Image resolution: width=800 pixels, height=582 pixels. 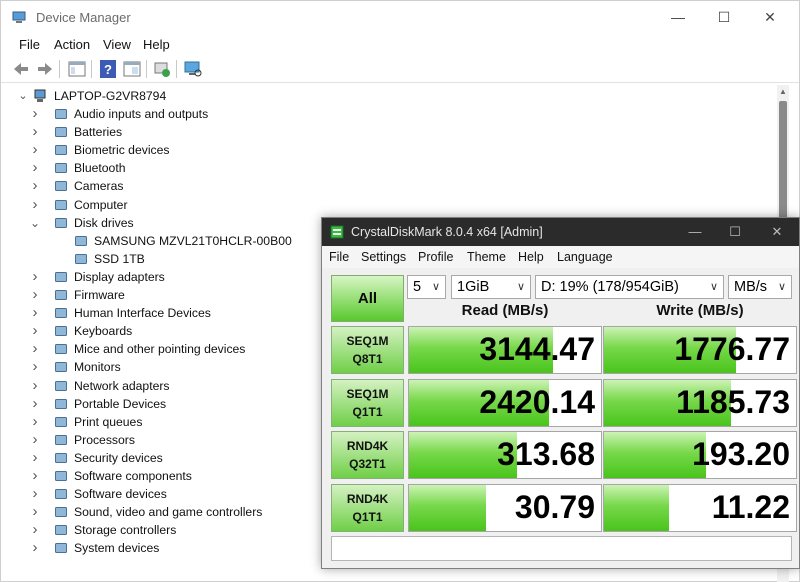 I want to click on read-result-value: 313.68, so click(x=546, y=454).